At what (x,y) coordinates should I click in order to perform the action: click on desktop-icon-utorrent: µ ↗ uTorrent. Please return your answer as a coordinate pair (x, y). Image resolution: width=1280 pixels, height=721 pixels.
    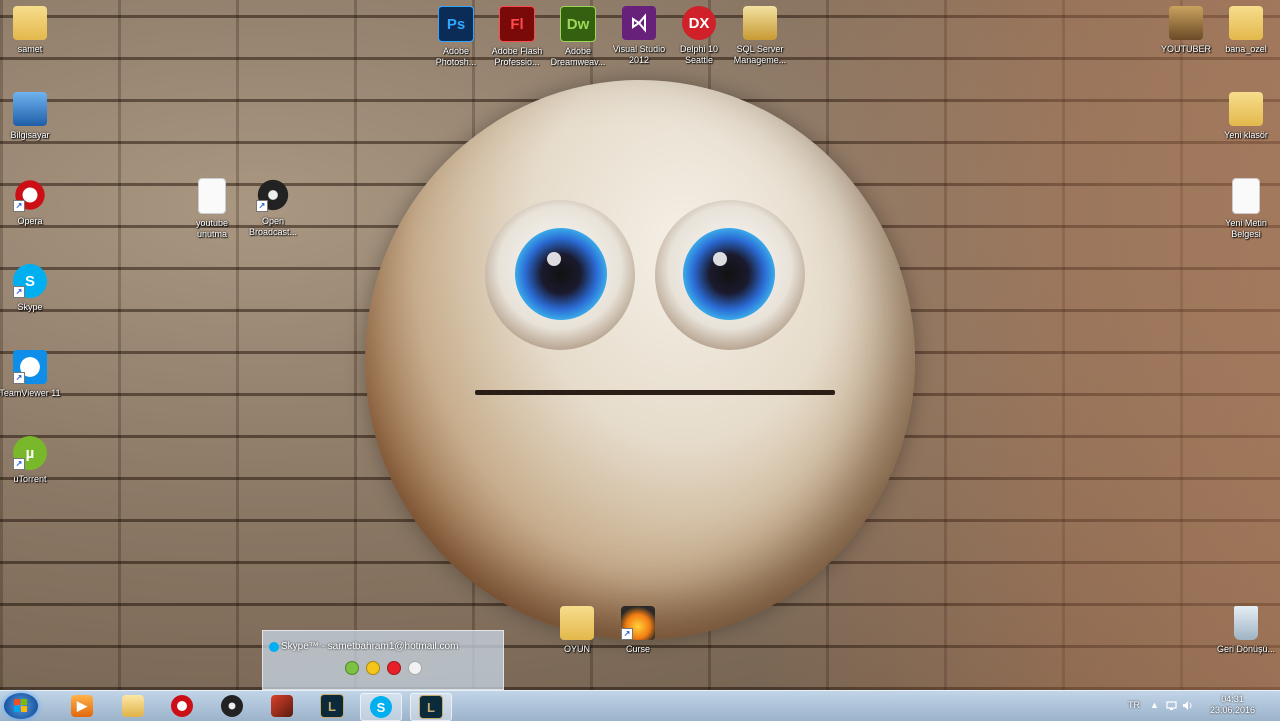
    Looking at the image, I should click on (31, 460).